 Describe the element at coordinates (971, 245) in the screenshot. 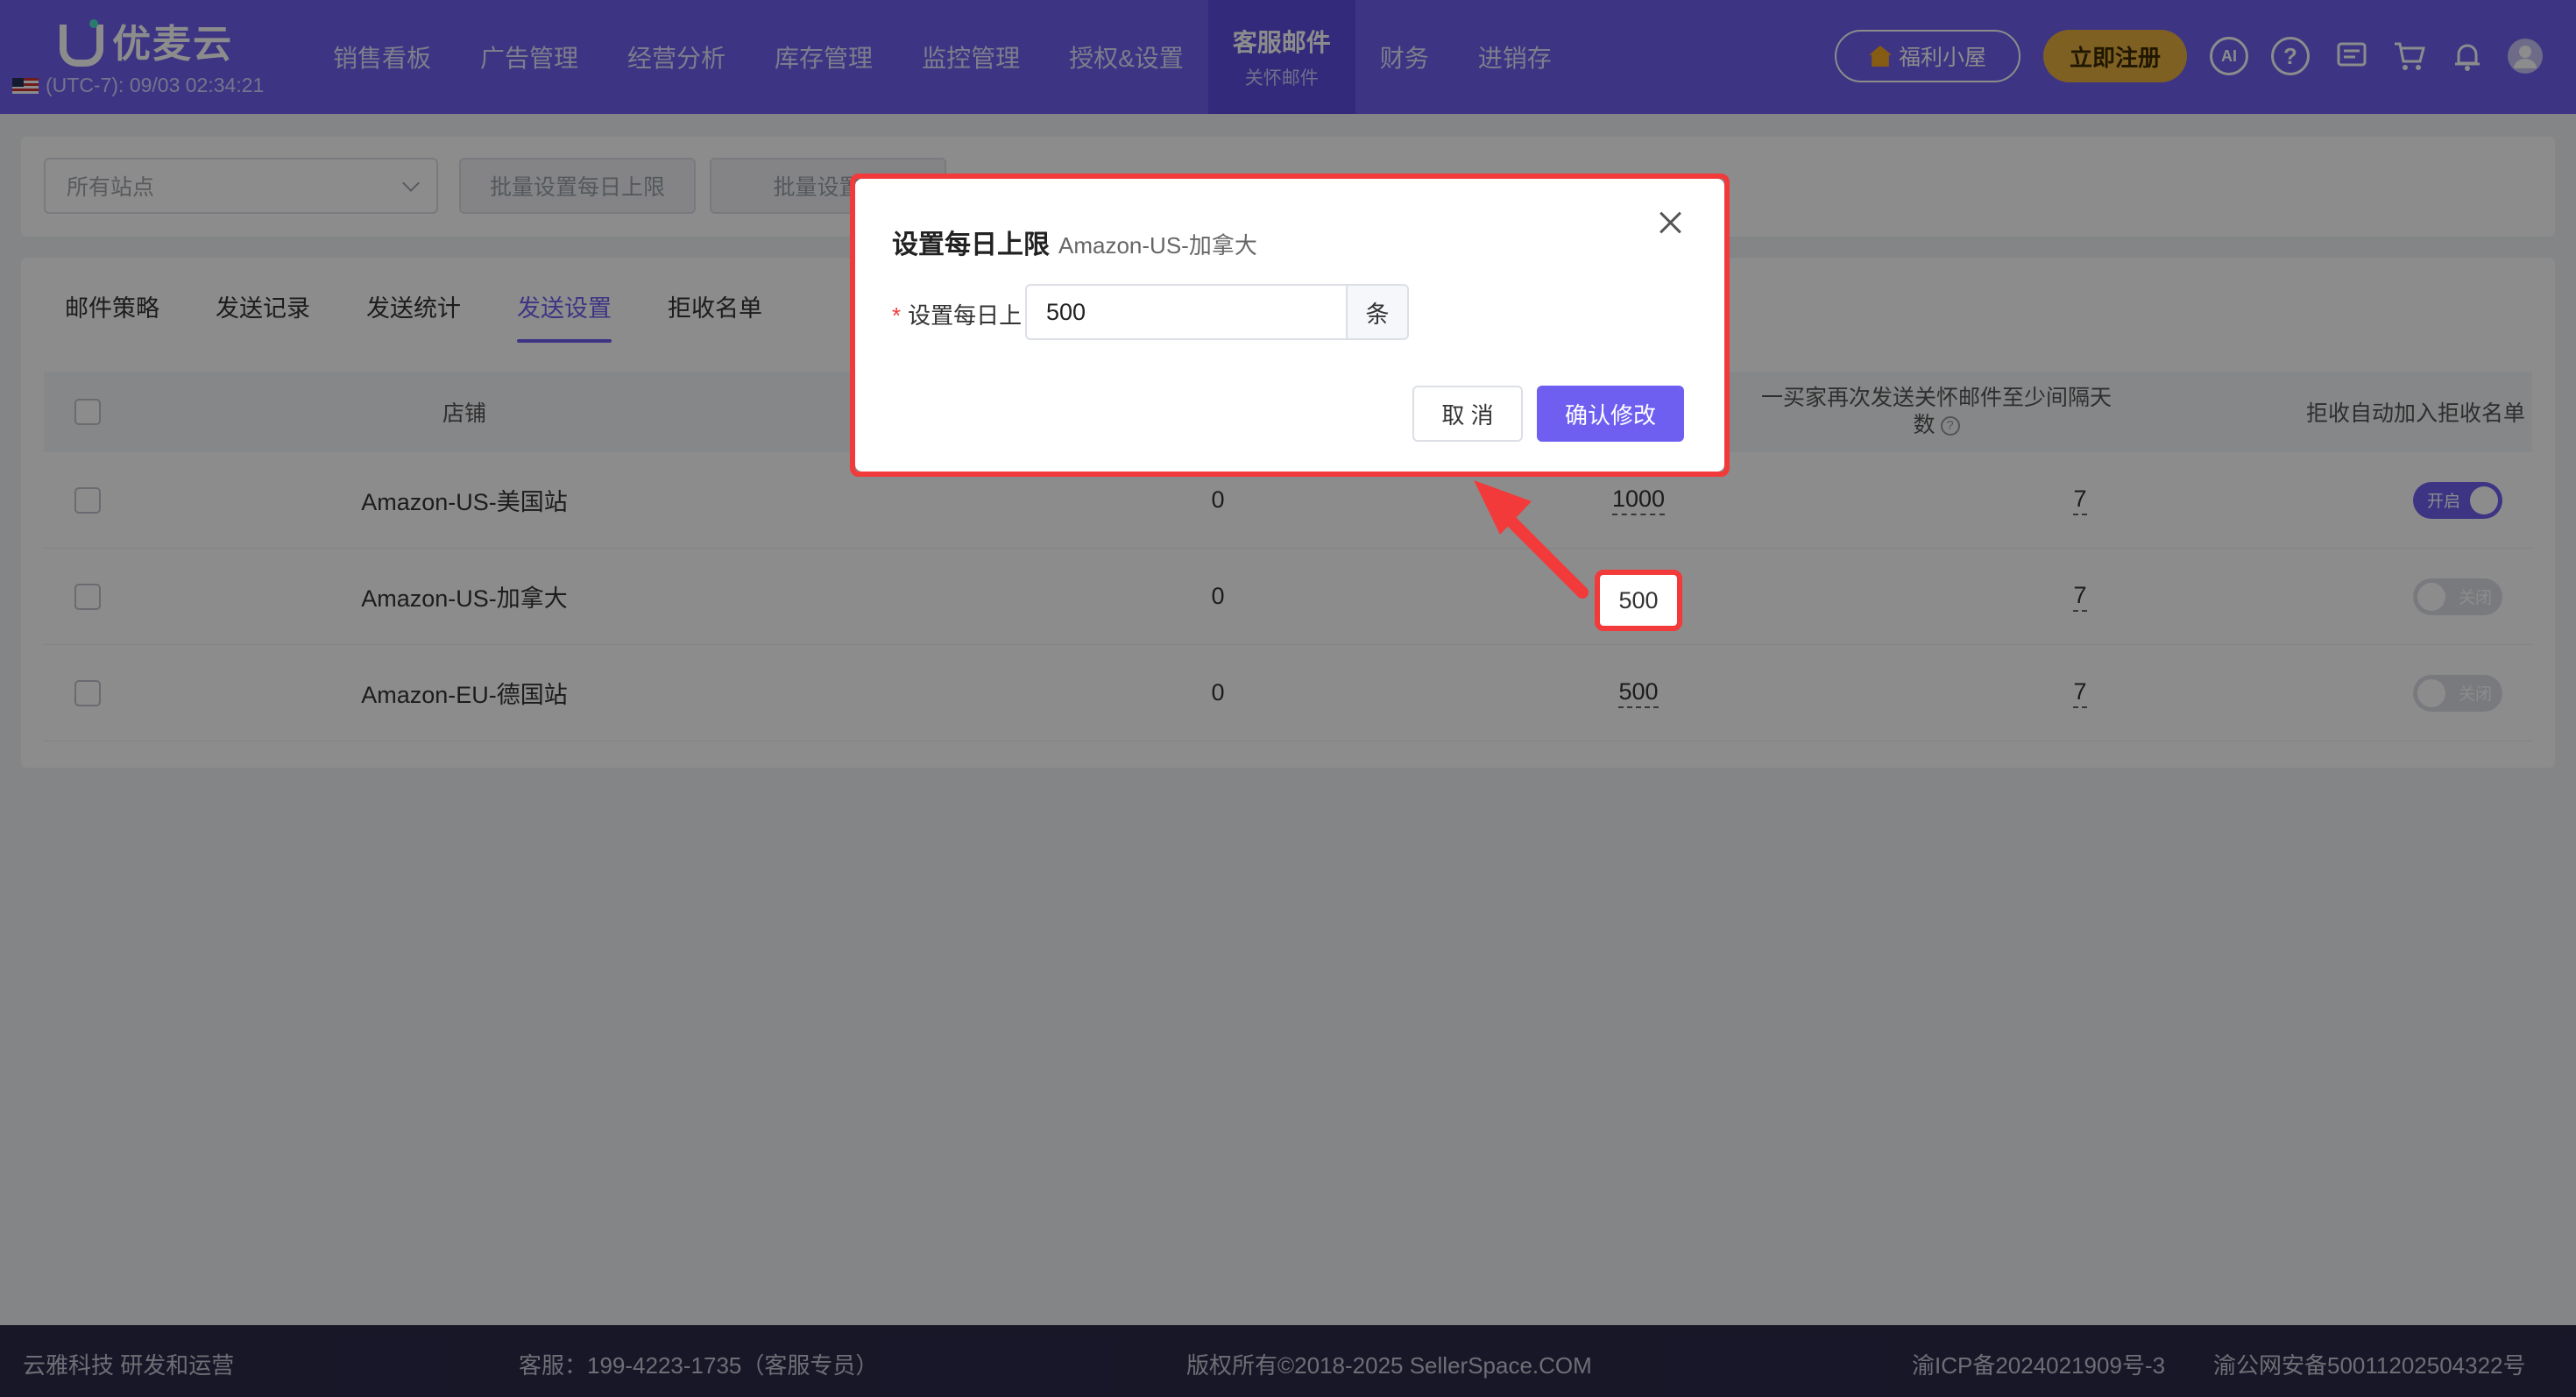

I see `dialog-title-text: 设置每日上限` at that location.